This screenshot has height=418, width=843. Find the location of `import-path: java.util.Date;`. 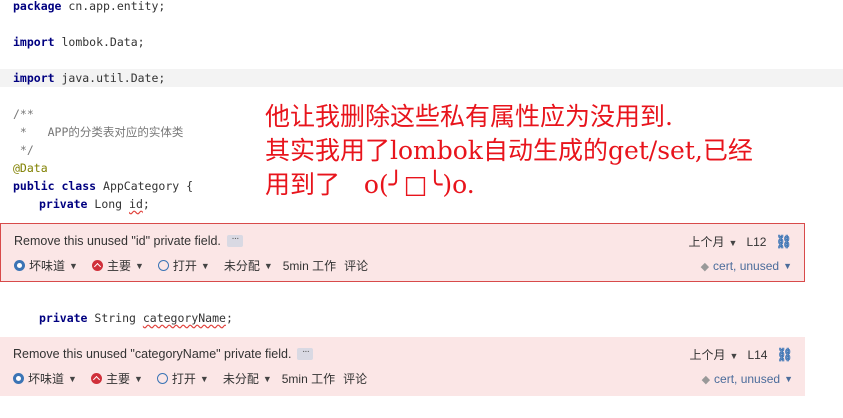

import-path: java.util.Date; is located at coordinates (110, 78).